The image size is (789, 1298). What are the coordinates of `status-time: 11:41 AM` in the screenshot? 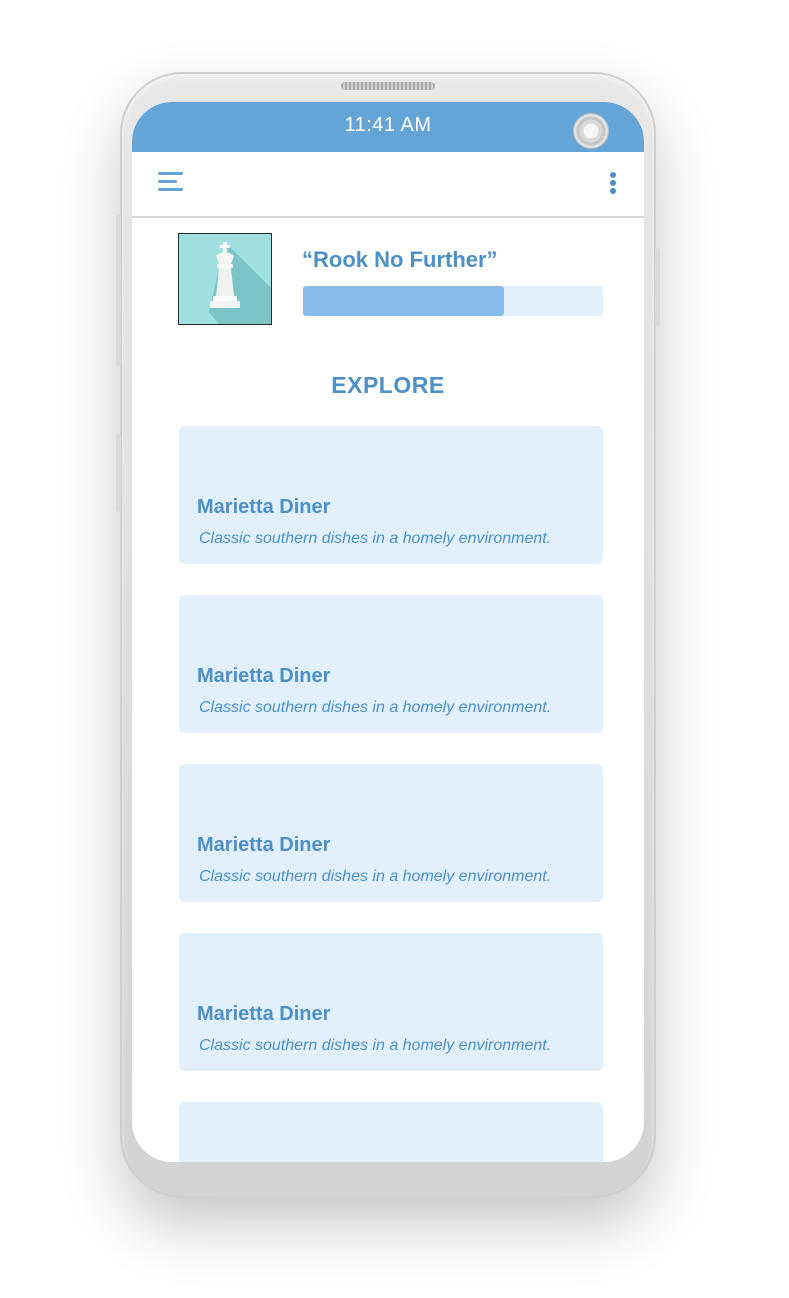 It's located at (388, 125).